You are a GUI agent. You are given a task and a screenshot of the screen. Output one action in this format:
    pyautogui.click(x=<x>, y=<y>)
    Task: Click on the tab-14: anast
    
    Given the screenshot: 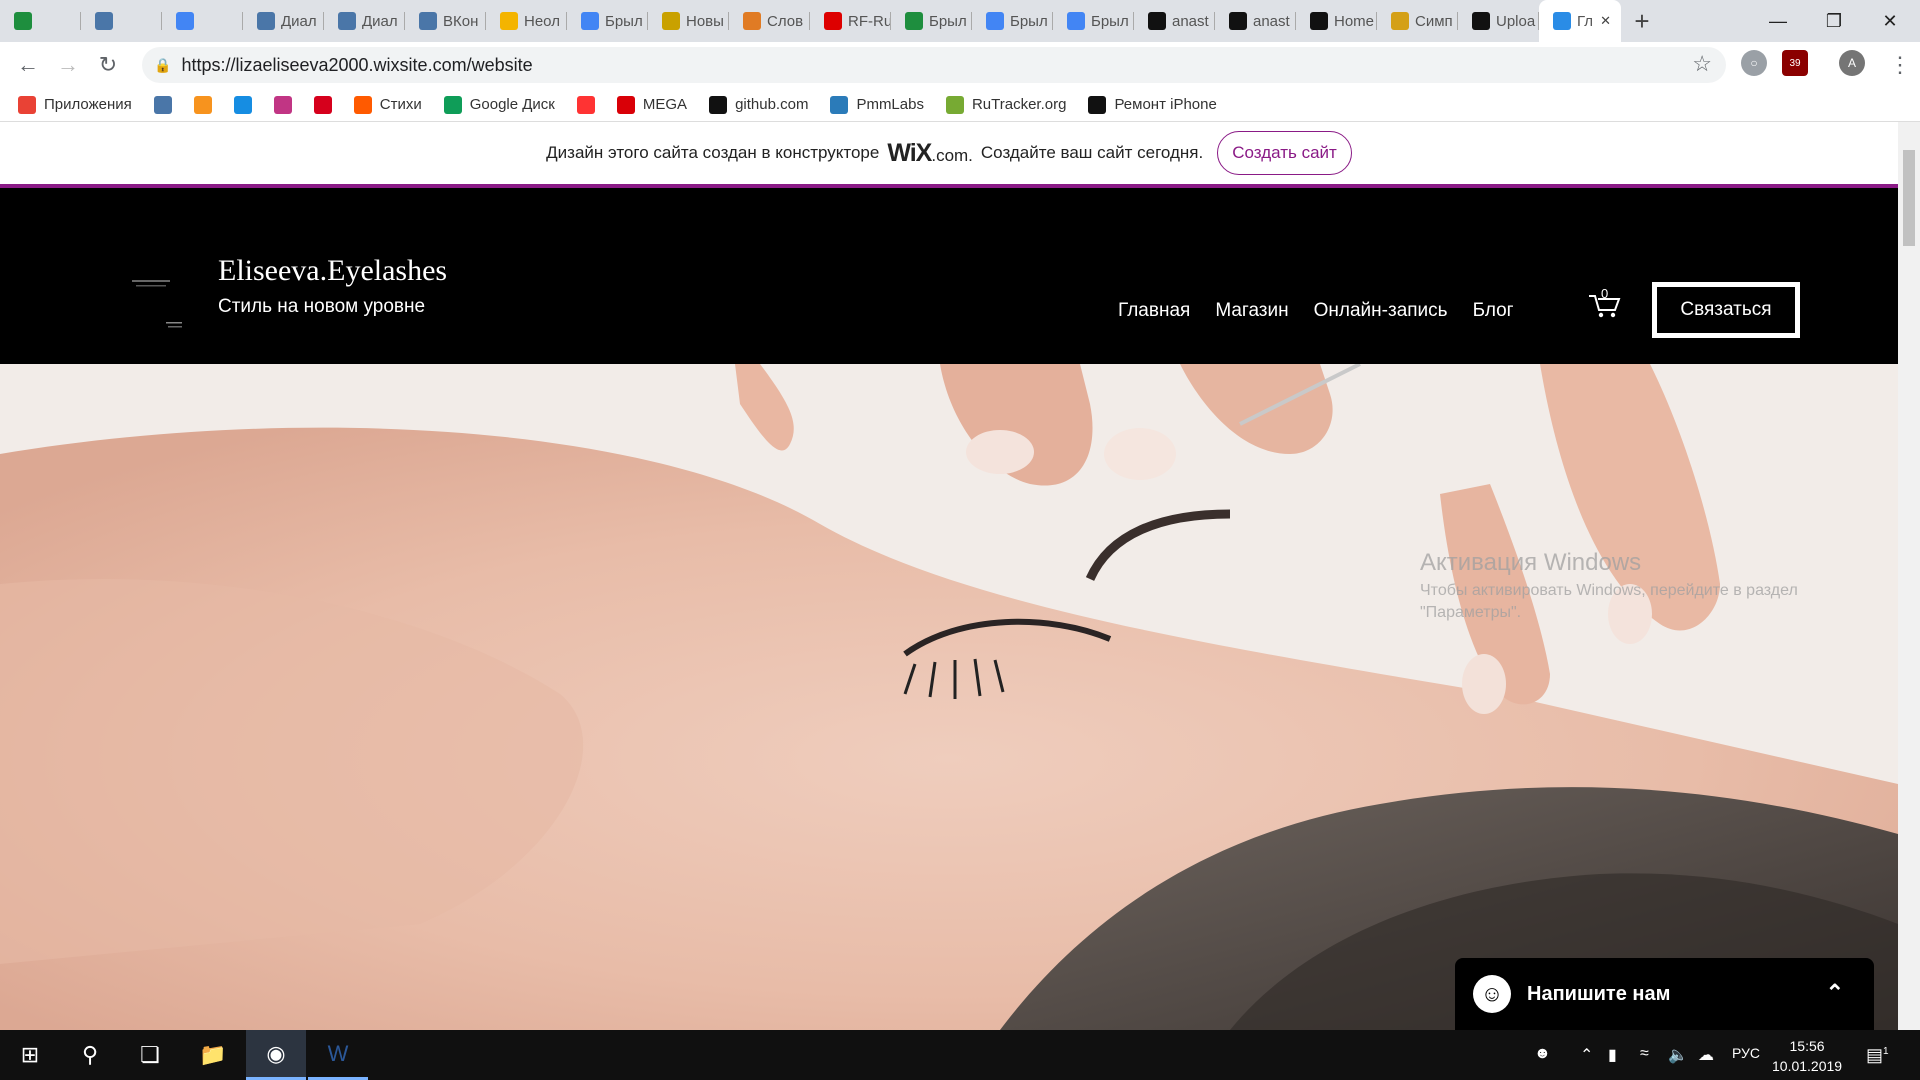 What is the action you would take?
    pyautogui.click(x=1174, y=21)
    